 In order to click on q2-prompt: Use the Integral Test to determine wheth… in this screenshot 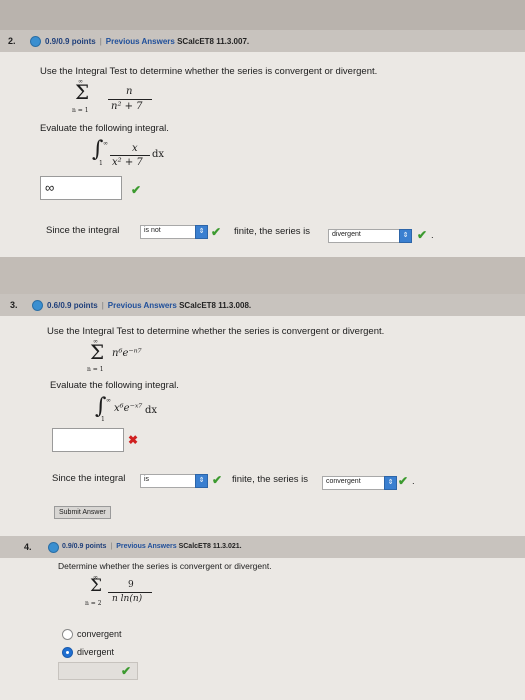, I will do `click(209, 71)`.